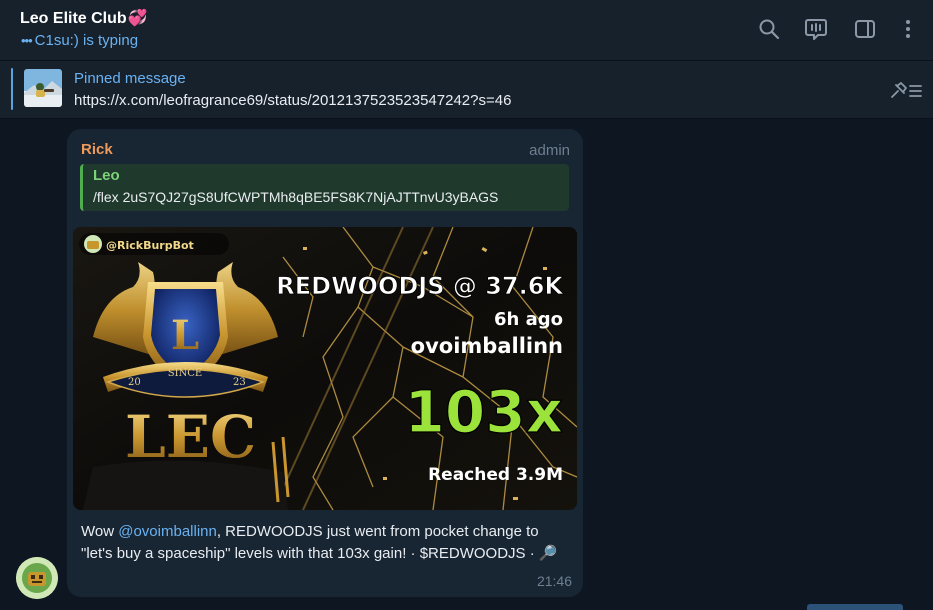  I want to click on crest-logo: L SINCE 20 23 LEC, so click(186, 386).